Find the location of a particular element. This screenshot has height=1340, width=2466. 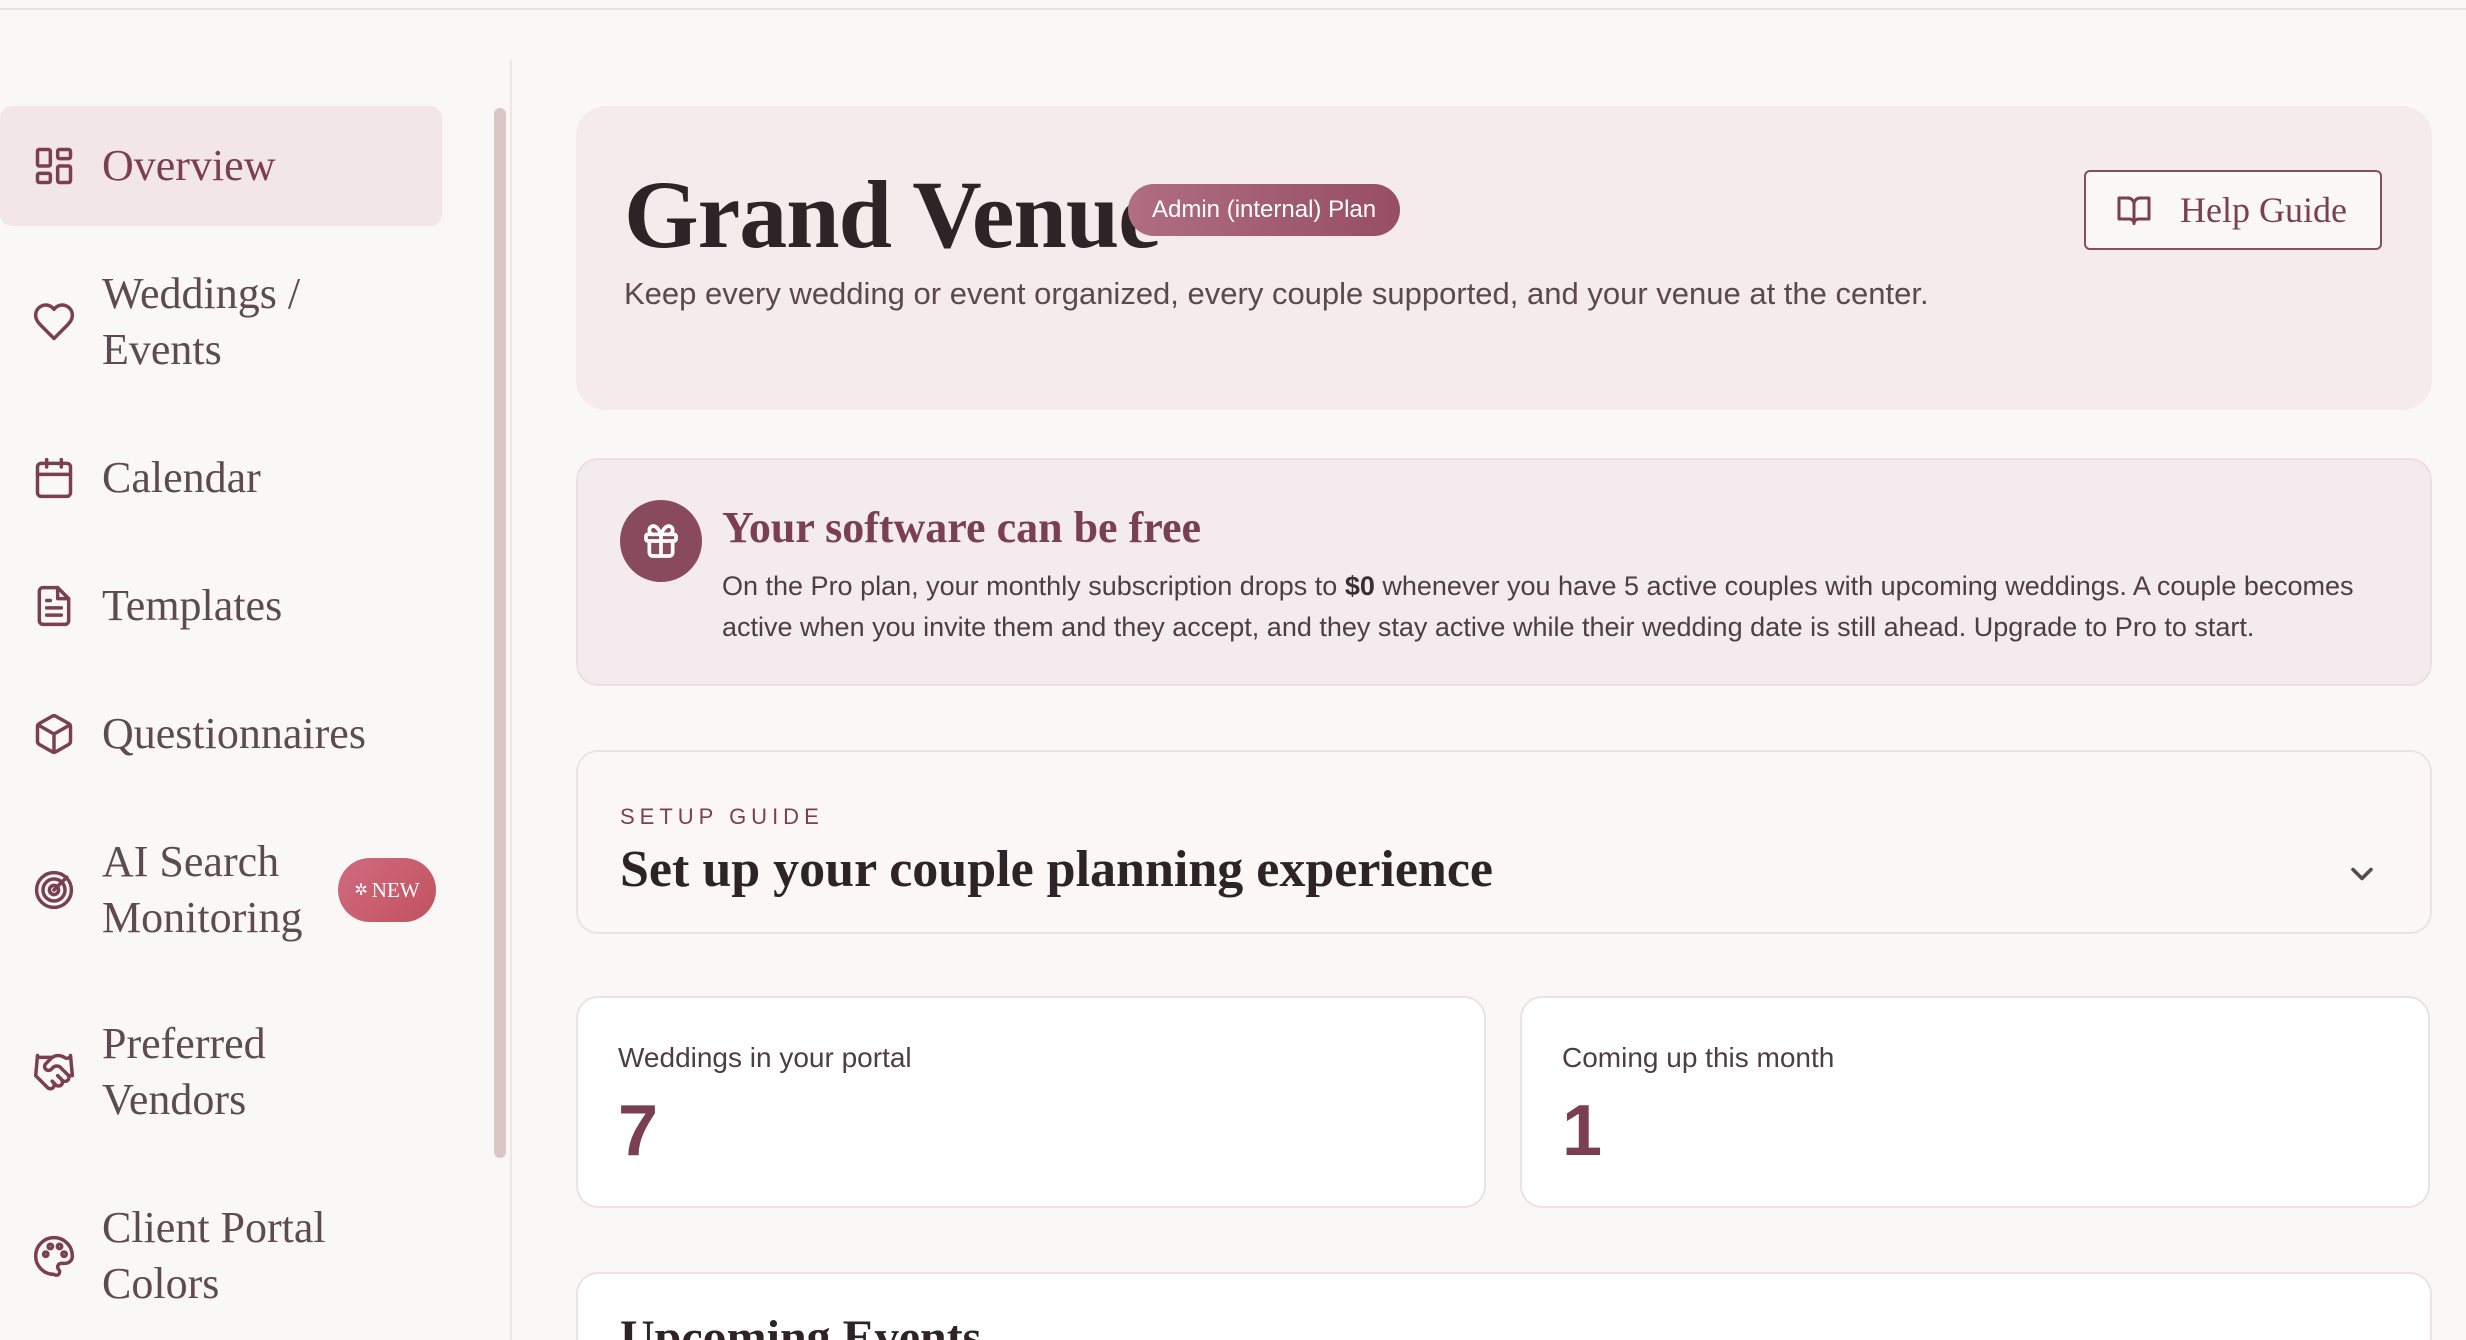

stat-card-this-month: Coming up this month 1 is located at coordinates (1975, 1102).